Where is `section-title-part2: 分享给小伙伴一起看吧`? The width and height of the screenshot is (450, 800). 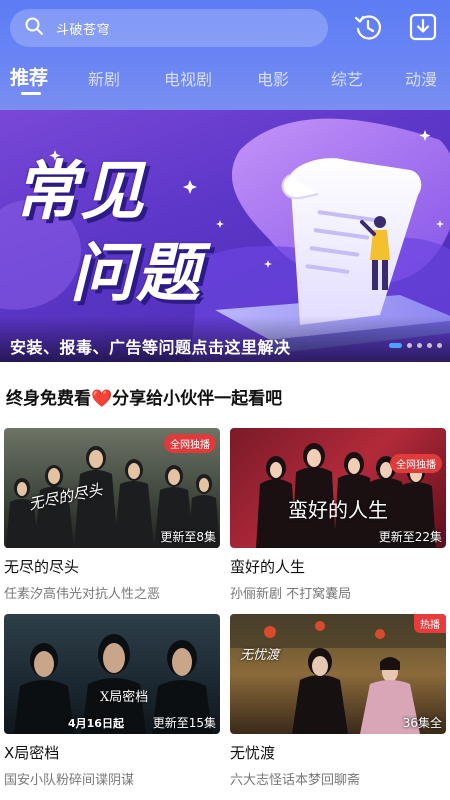
section-title-part2: 分享给小伙伴一起看吧 is located at coordinates (197, 399).